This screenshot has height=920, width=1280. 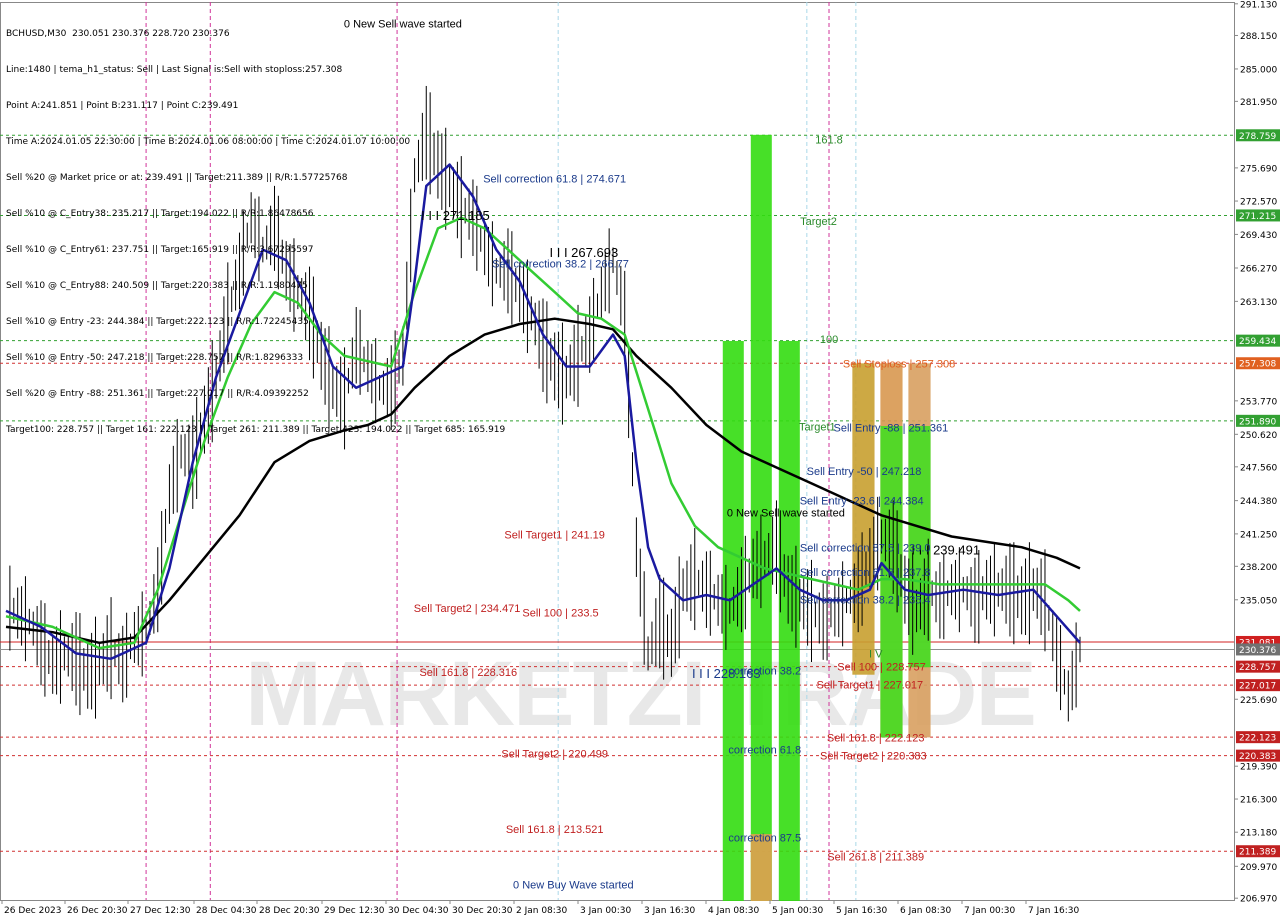 What do you see at coordinates (862, 502) in the screenshot?
I see `chart-annotation: Sell Entry -23.6 | 244.384` at bounding box center [862, 502].